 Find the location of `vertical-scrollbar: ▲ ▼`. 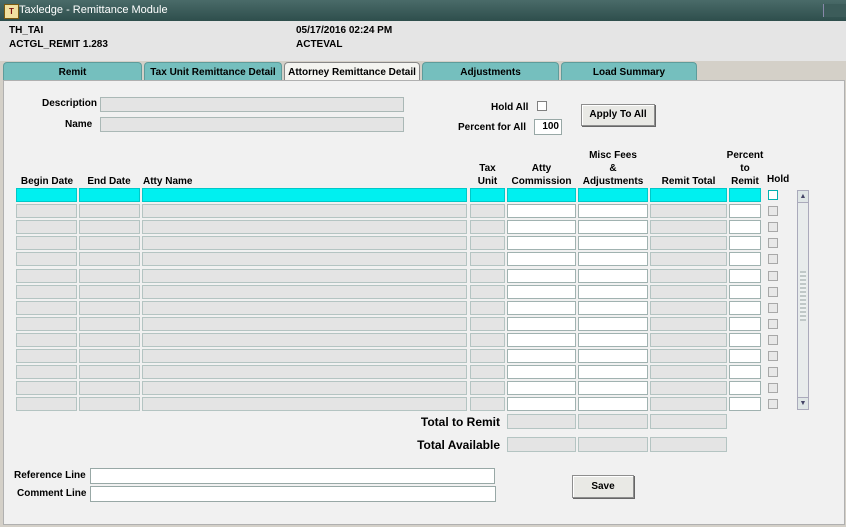

vertical-scrollbar: ▲ ▼ is located at coordinates (803, 300).